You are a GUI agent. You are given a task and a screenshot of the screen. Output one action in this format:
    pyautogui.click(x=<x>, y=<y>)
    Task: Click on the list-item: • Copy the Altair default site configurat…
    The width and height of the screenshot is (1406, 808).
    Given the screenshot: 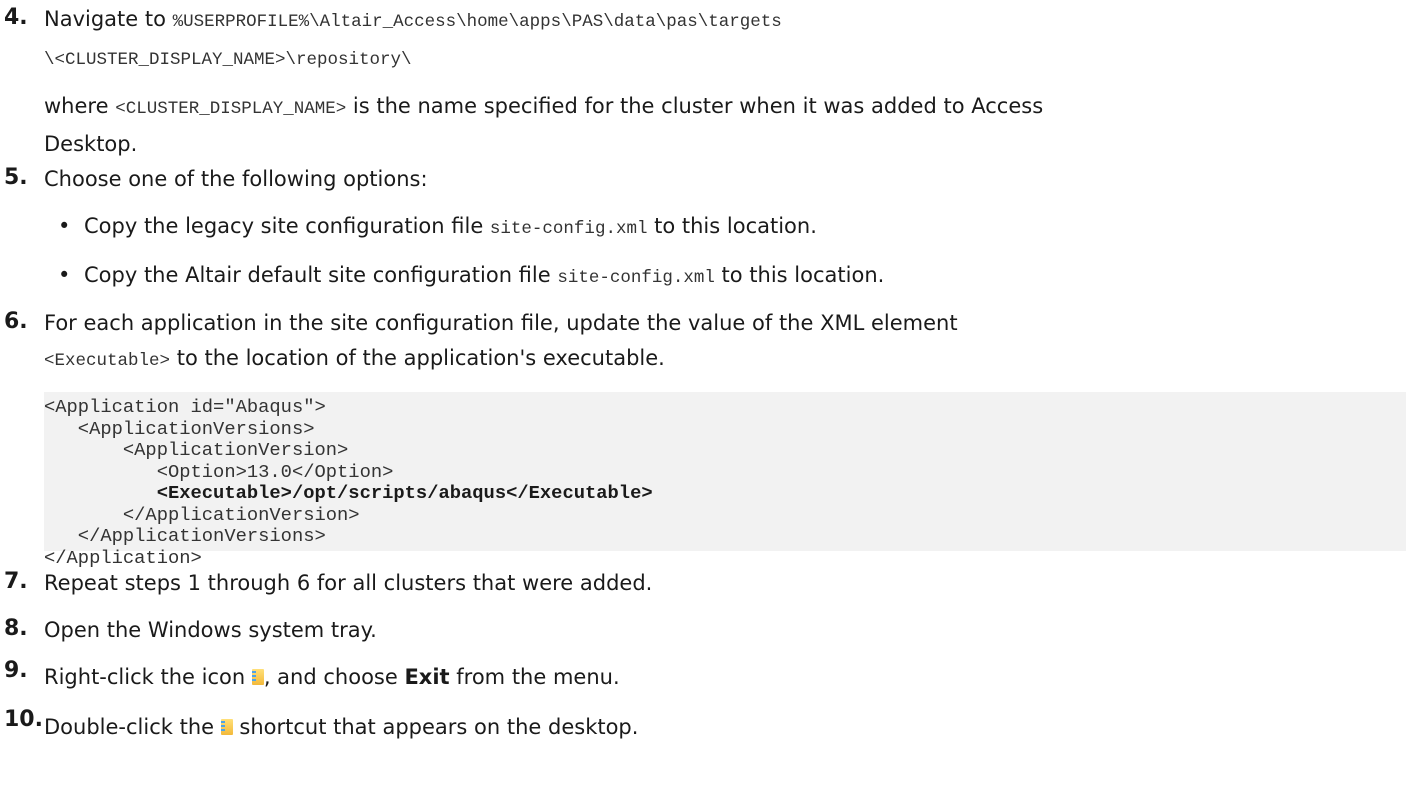 What is the action you would take?
    pyautogui.click(x=471, y=275)
    